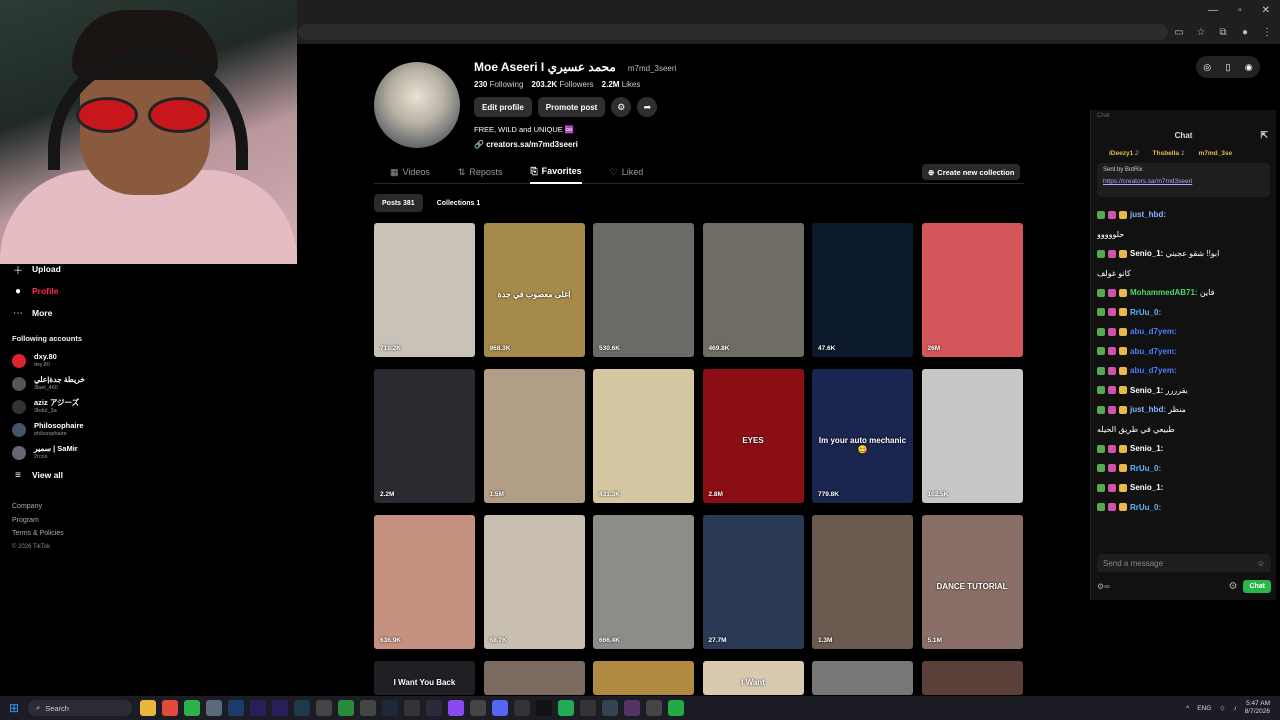  I want to click on following-account: aziz アジーズ 3bdul_3a, so click(100, 406).